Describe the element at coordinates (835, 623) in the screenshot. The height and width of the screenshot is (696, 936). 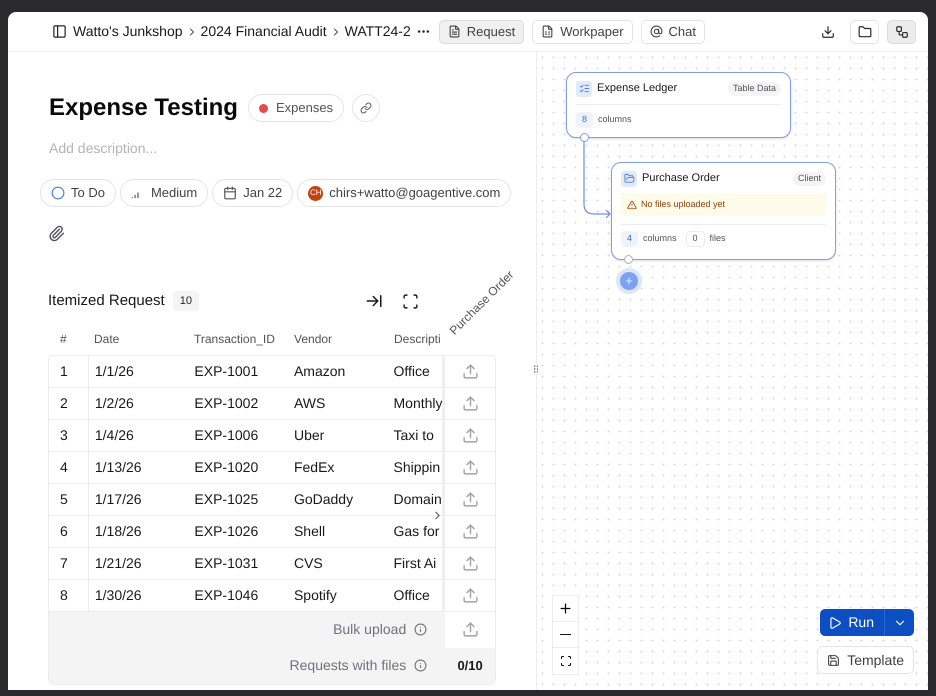
I see `play-icon` at that location.